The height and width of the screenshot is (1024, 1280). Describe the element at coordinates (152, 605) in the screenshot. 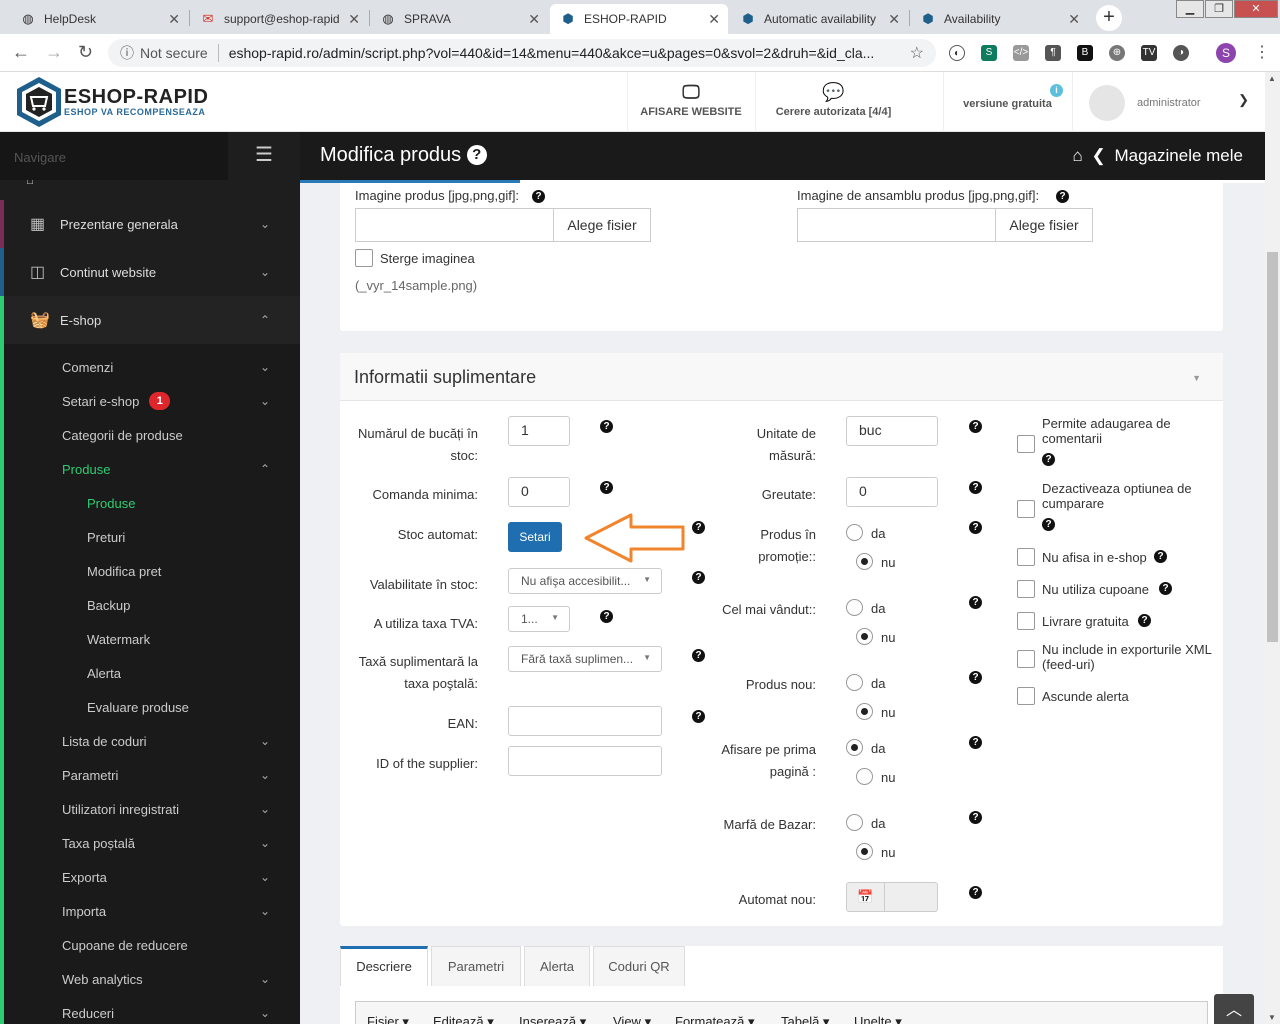

I see `sidebar-subitem-backup: Backup` at that location.